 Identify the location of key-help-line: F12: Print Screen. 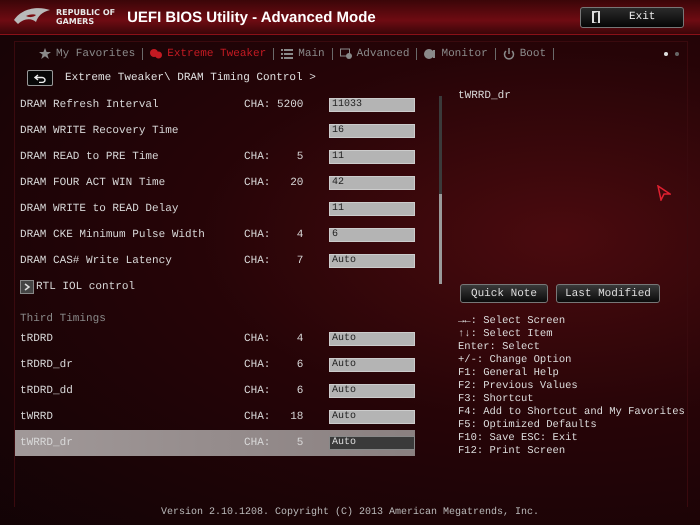
(512, 451).